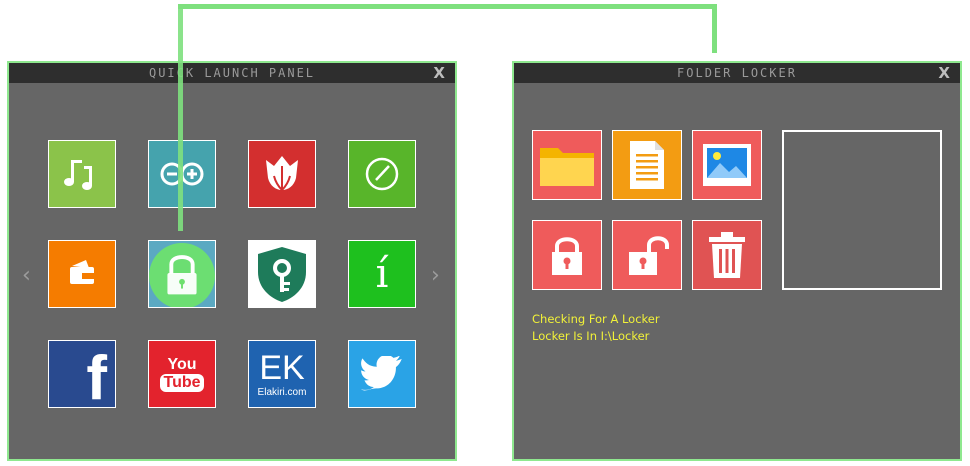 The width and height of the screenshot is (970, 466). What do you see at coordinates (96, 376) in the screenshot?
I see `facebook-icon: f` at bounding box center [96, 376].